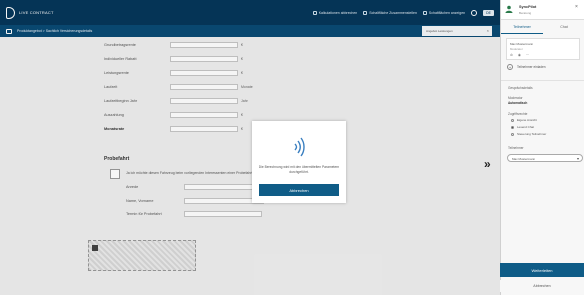  I want to click on select-value: Max Mustermann, so click(524, 159).